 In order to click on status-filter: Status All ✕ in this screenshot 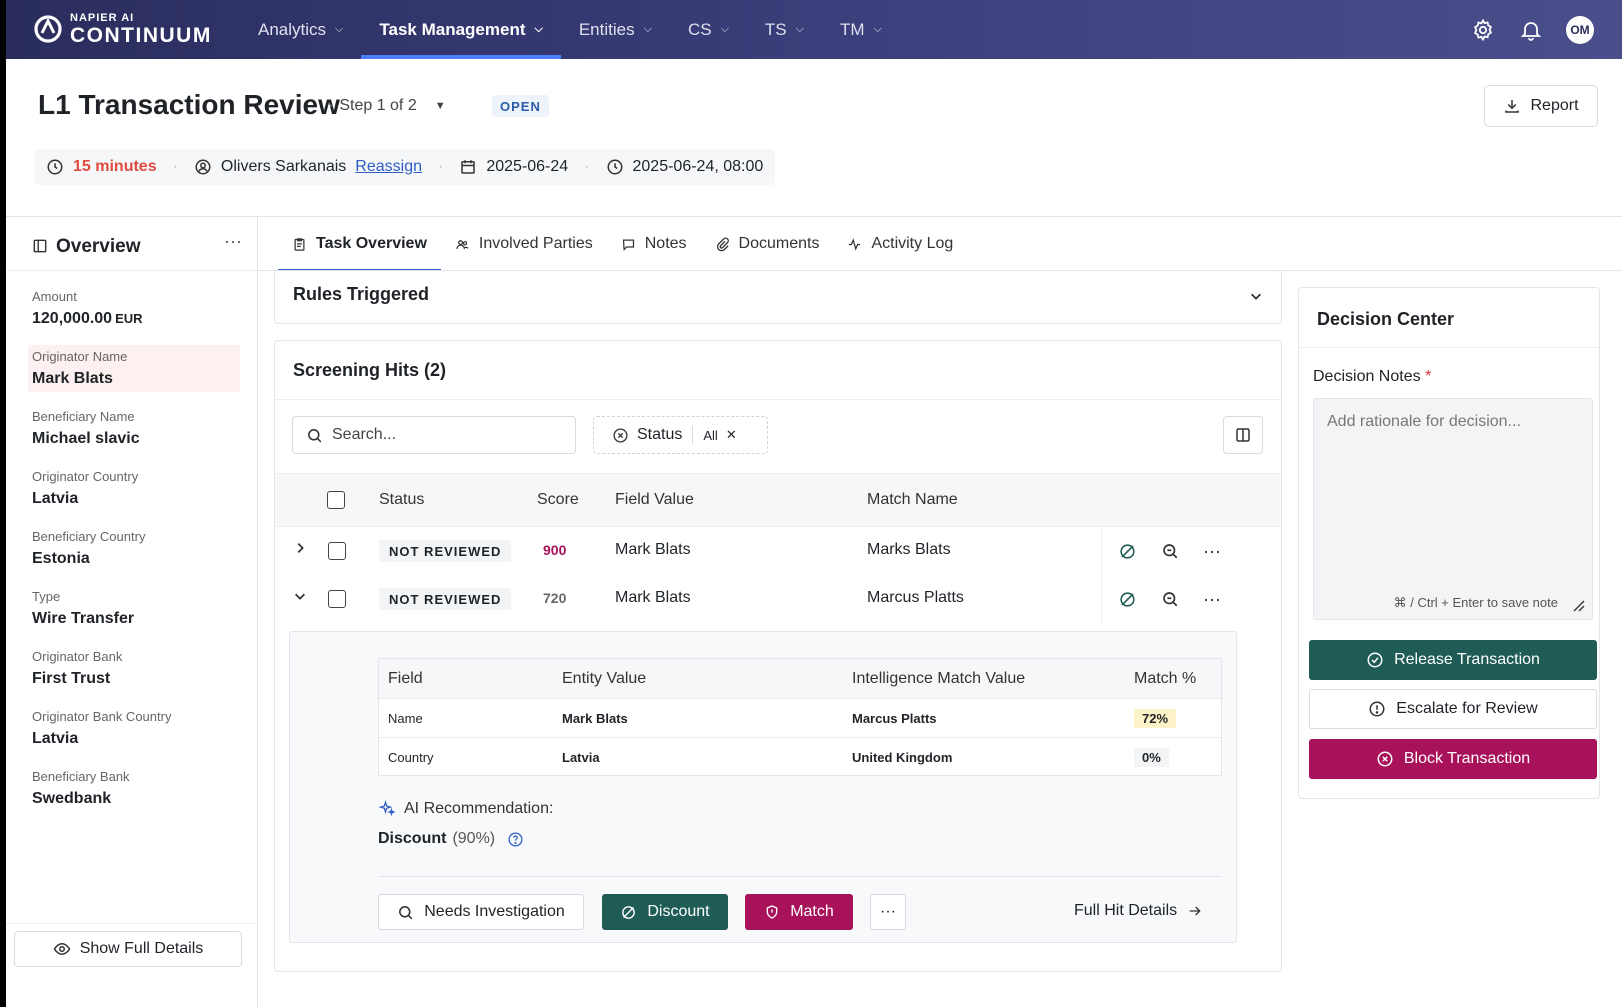, I will do `click(680, 435)`.